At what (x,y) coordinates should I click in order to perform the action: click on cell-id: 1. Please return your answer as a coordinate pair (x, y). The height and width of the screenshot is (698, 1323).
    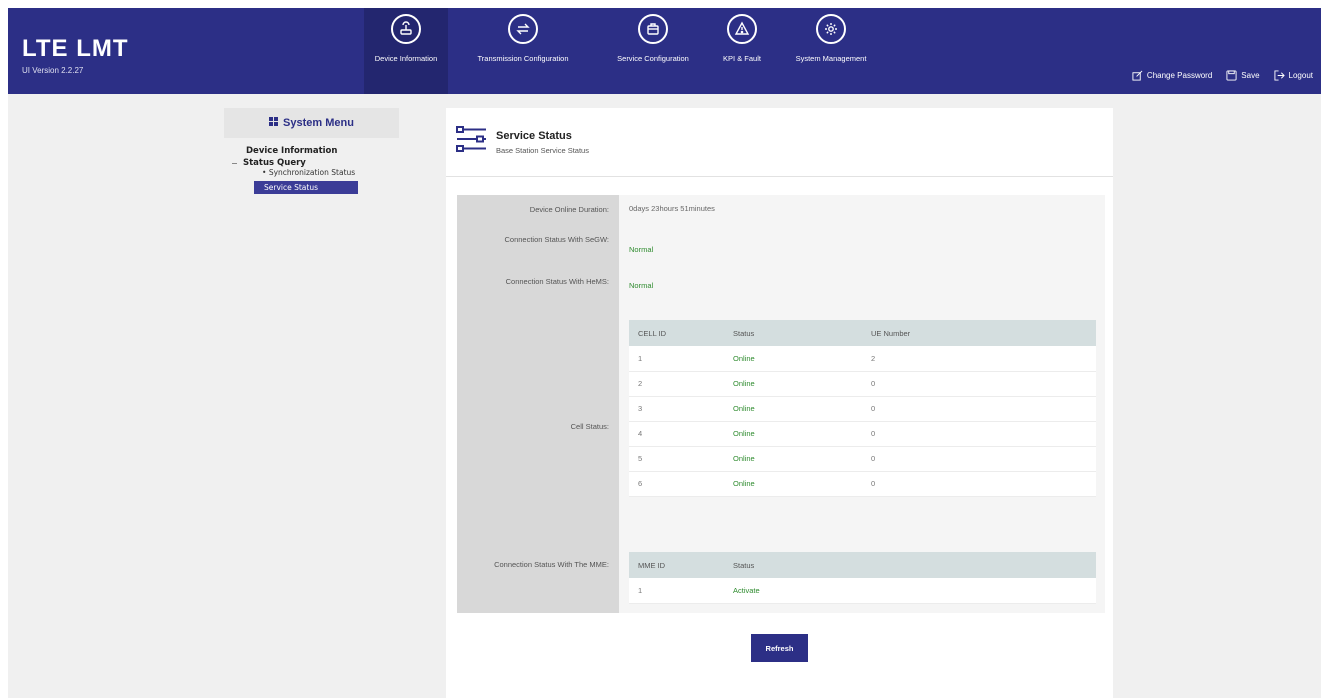
    Looking at the image, I should click on (676, 359).